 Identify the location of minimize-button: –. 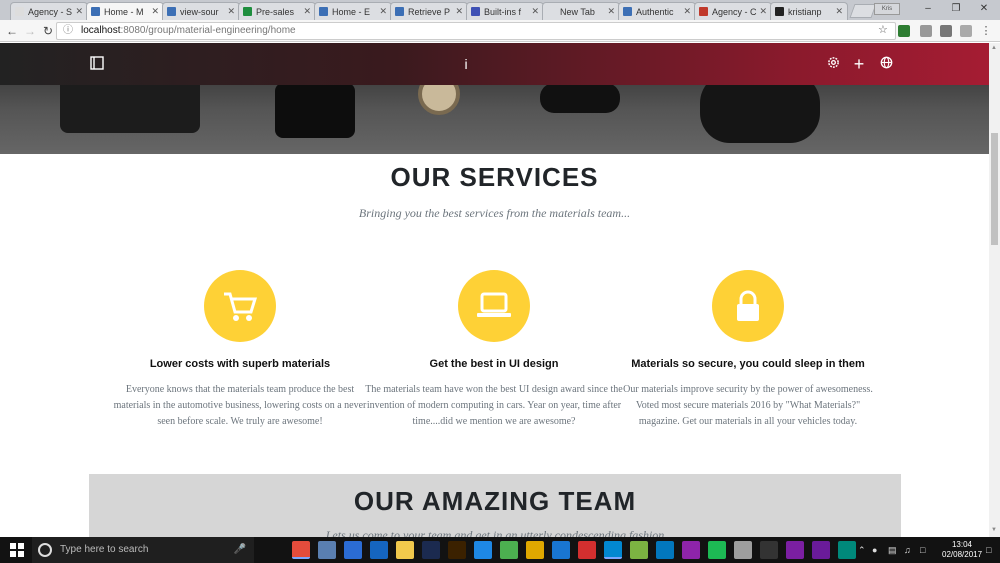
(928, 9).